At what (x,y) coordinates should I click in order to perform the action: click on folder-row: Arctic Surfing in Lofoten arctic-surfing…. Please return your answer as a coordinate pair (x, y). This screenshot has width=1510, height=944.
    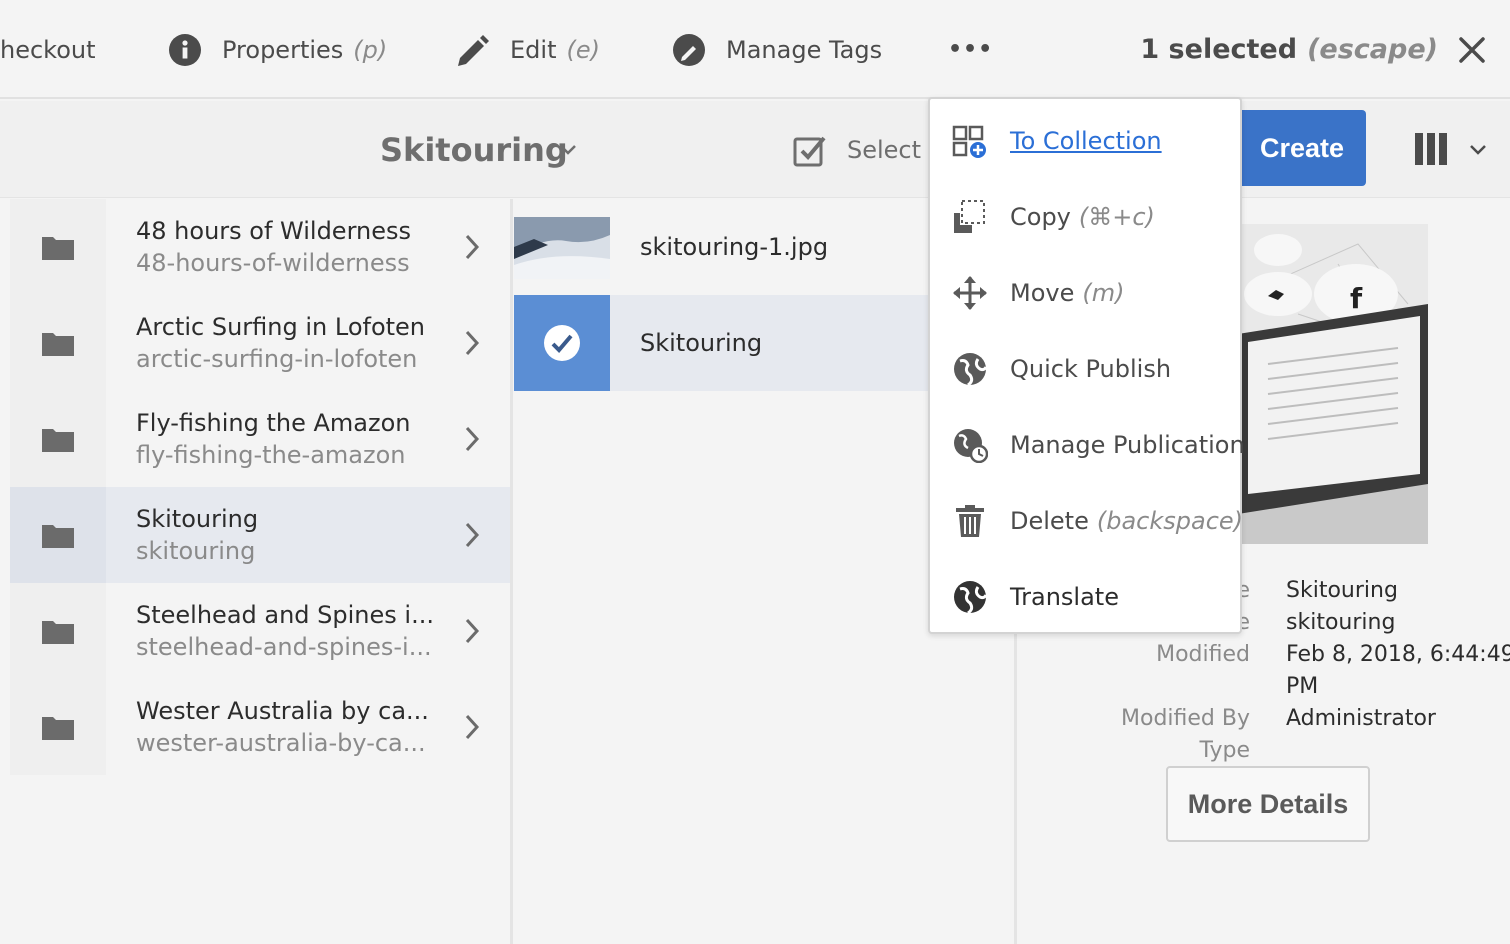
    Looking at the image, I should click on (260, 343).